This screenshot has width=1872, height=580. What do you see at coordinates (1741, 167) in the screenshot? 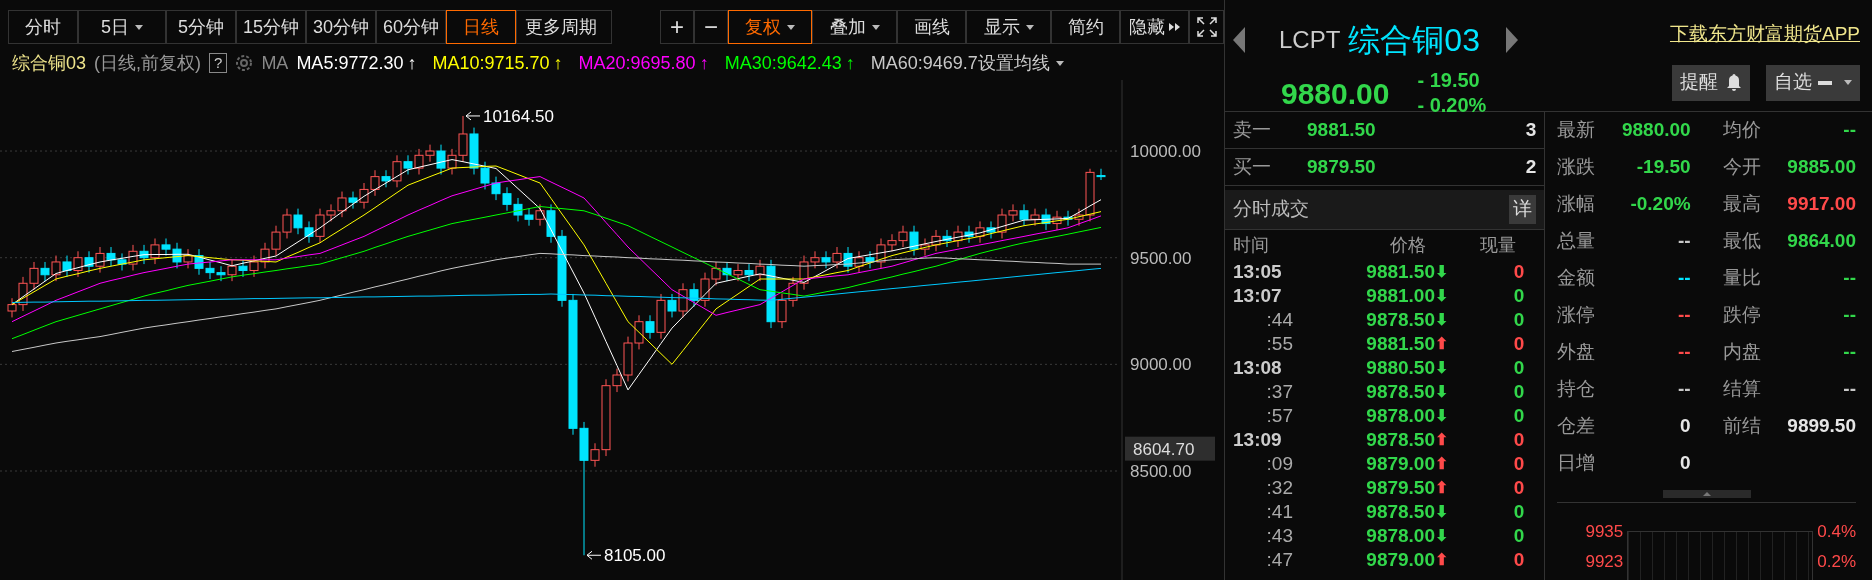
I see `stat-label: 今开` at bounding box center [1741, 167].